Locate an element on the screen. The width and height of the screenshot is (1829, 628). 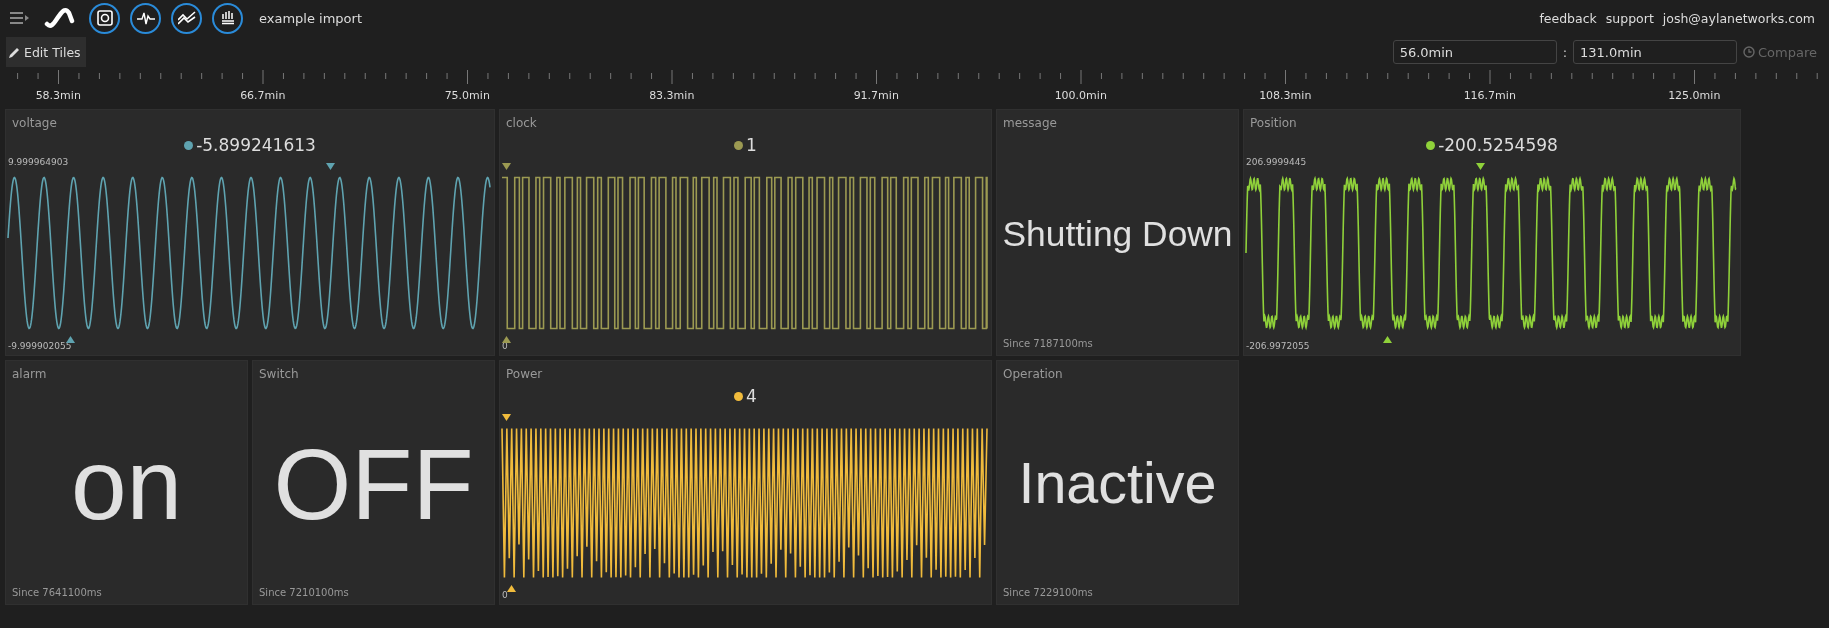
tile-title: Operation is located at coordinates (1032, 373).